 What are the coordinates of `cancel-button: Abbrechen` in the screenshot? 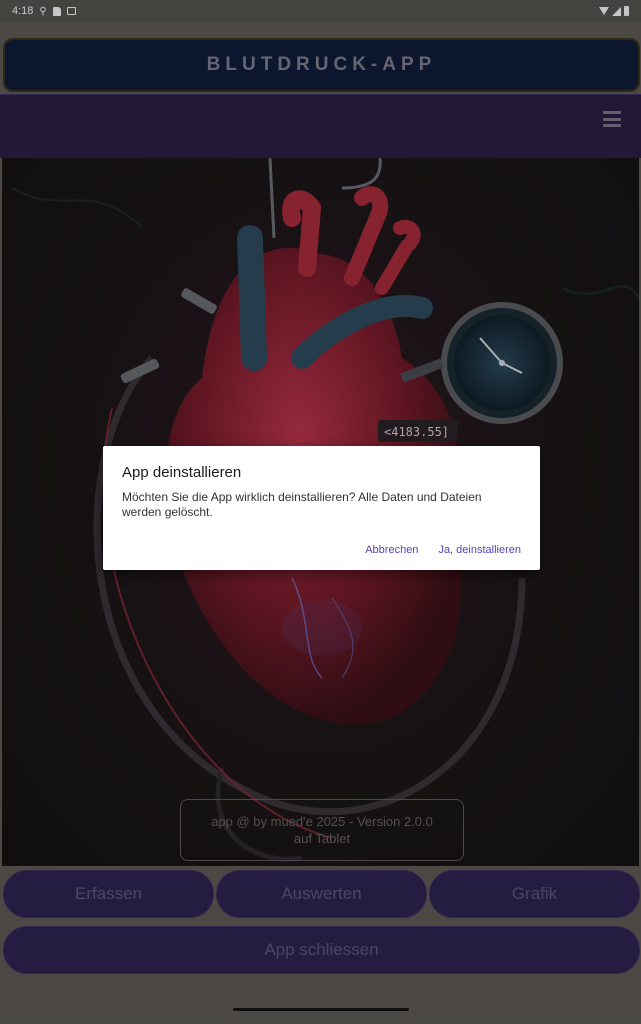 It's located at (391, 550).